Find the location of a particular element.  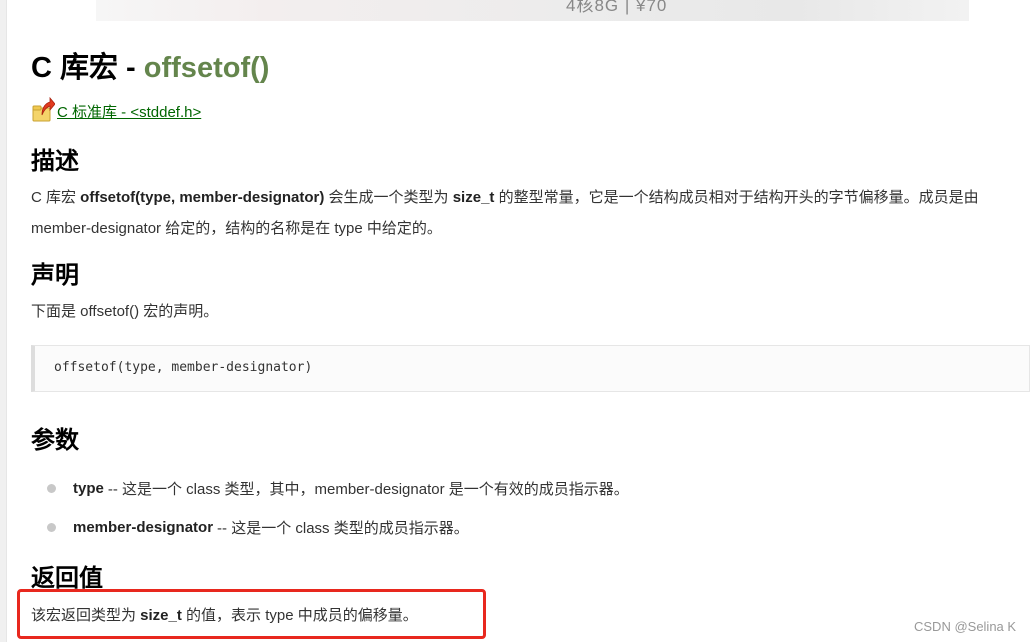

page-title-accent: offsetof() is located at coordinates (206, 68).